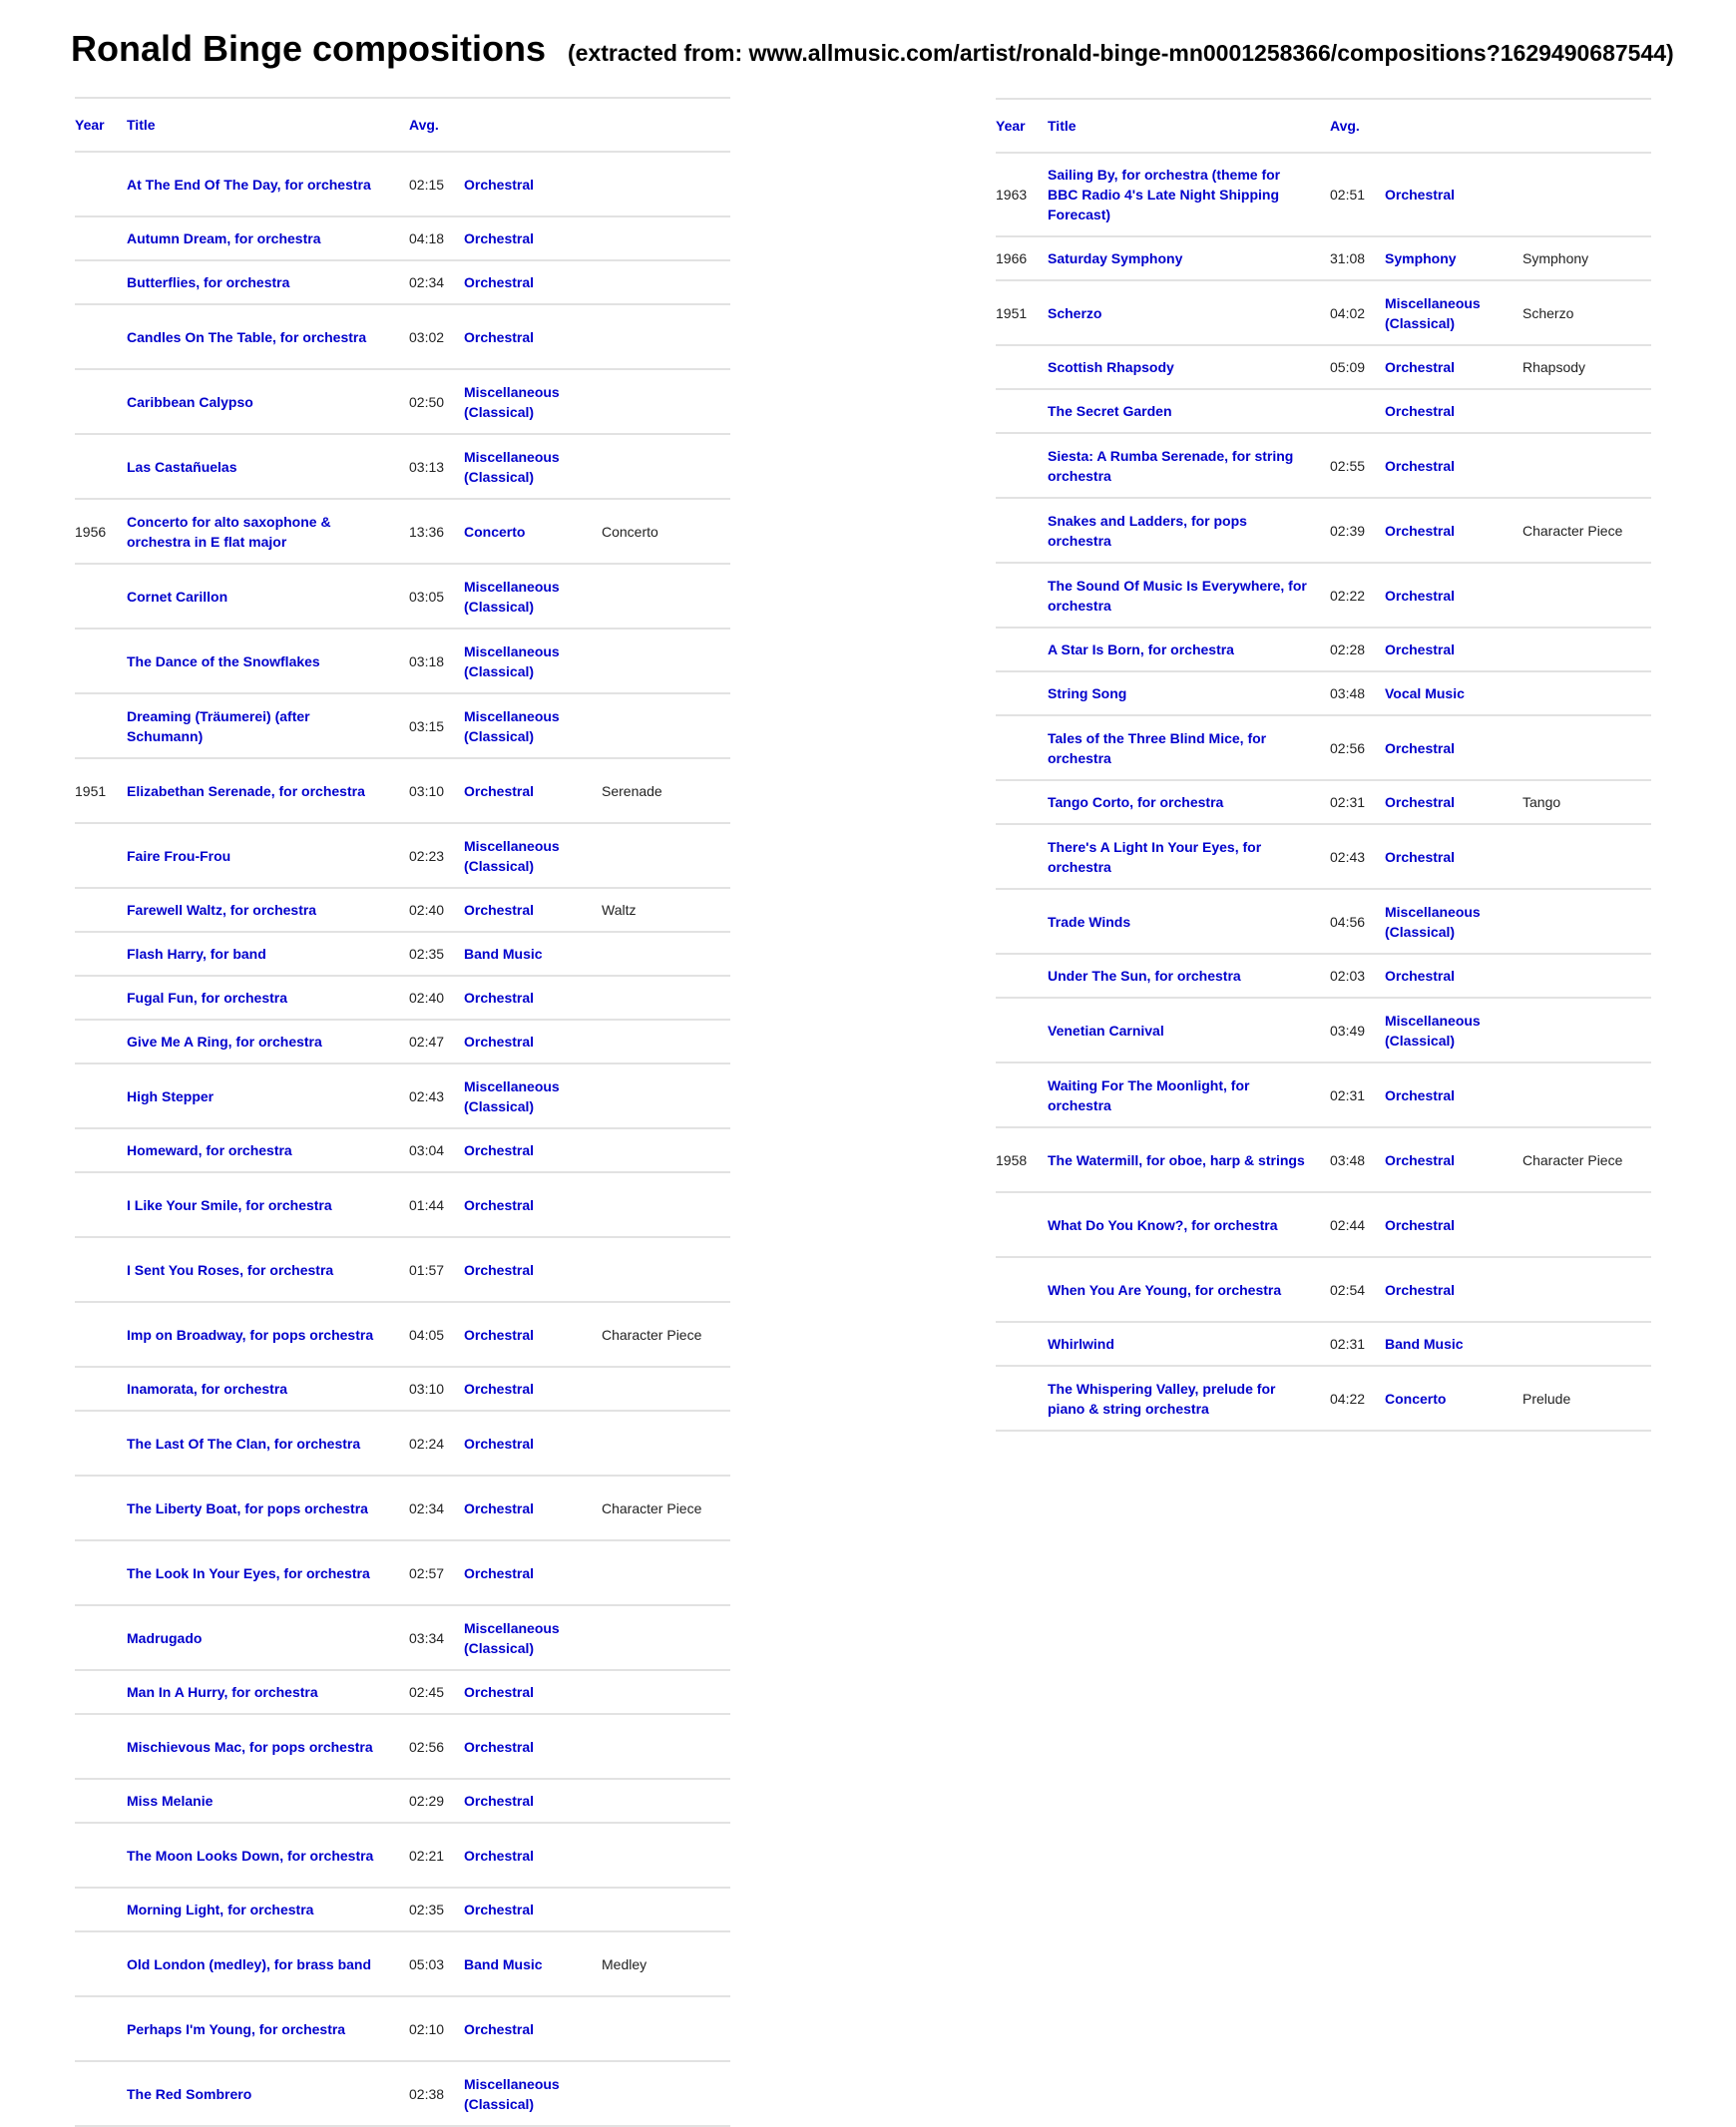 Image resolution: width=1736 pixels, height=2127 pixels. Describe the element at coordinates (249, 1964) in the screenshot. I see `composition-title-link: Old London (medley), for brass band` at that location.